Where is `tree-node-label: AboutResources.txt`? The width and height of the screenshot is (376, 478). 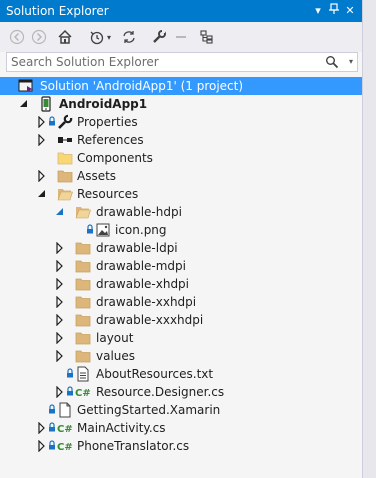 tree-node-label: AboutResources.txt is located at coordinates (155, 374).